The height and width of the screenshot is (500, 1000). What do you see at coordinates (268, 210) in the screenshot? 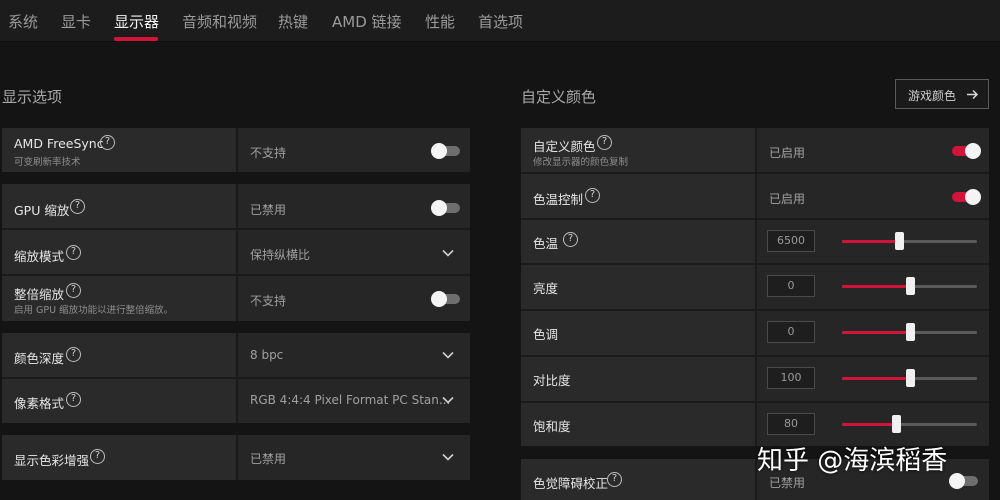
I see `gpu-scaling-value: 已禁用` at bounding box center [268, 210].